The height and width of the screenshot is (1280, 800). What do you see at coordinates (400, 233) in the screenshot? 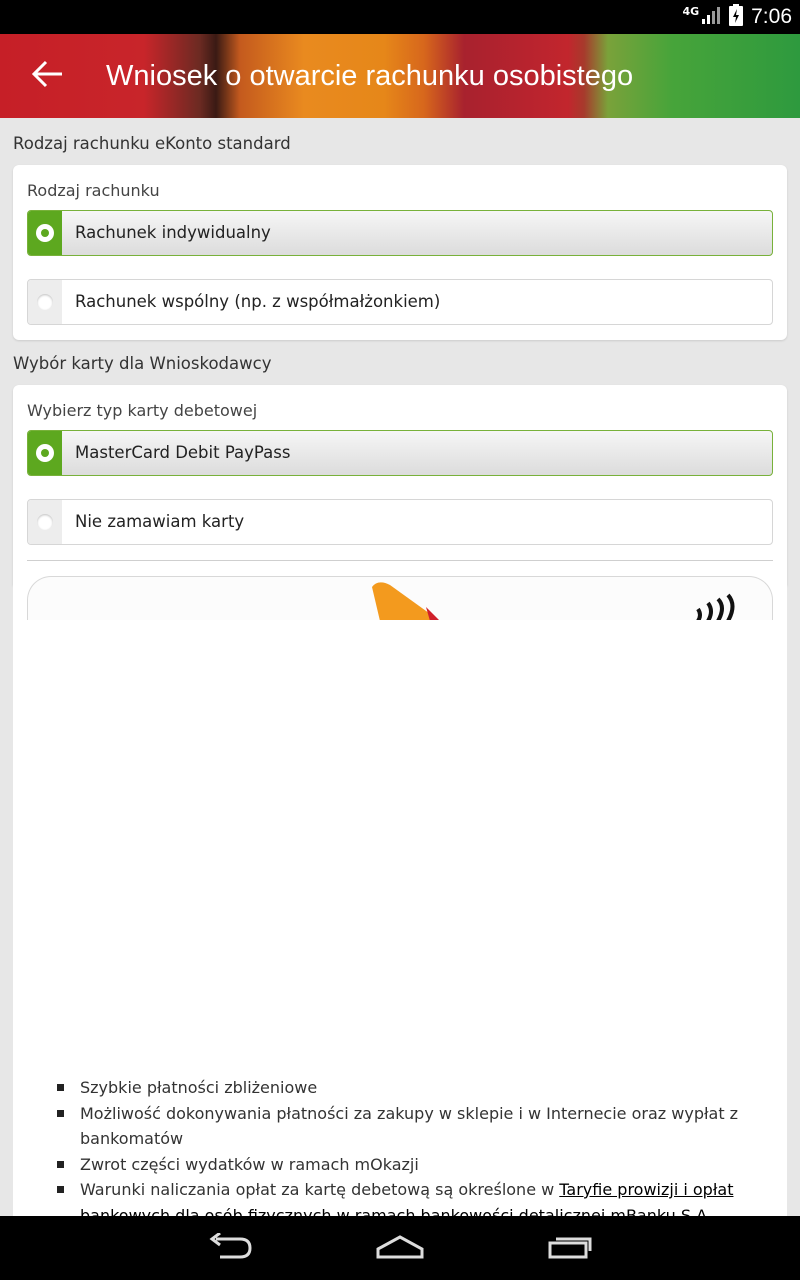
I see `option-individual-account: Rachunek indywidualny` at bounding box center [400, 233].